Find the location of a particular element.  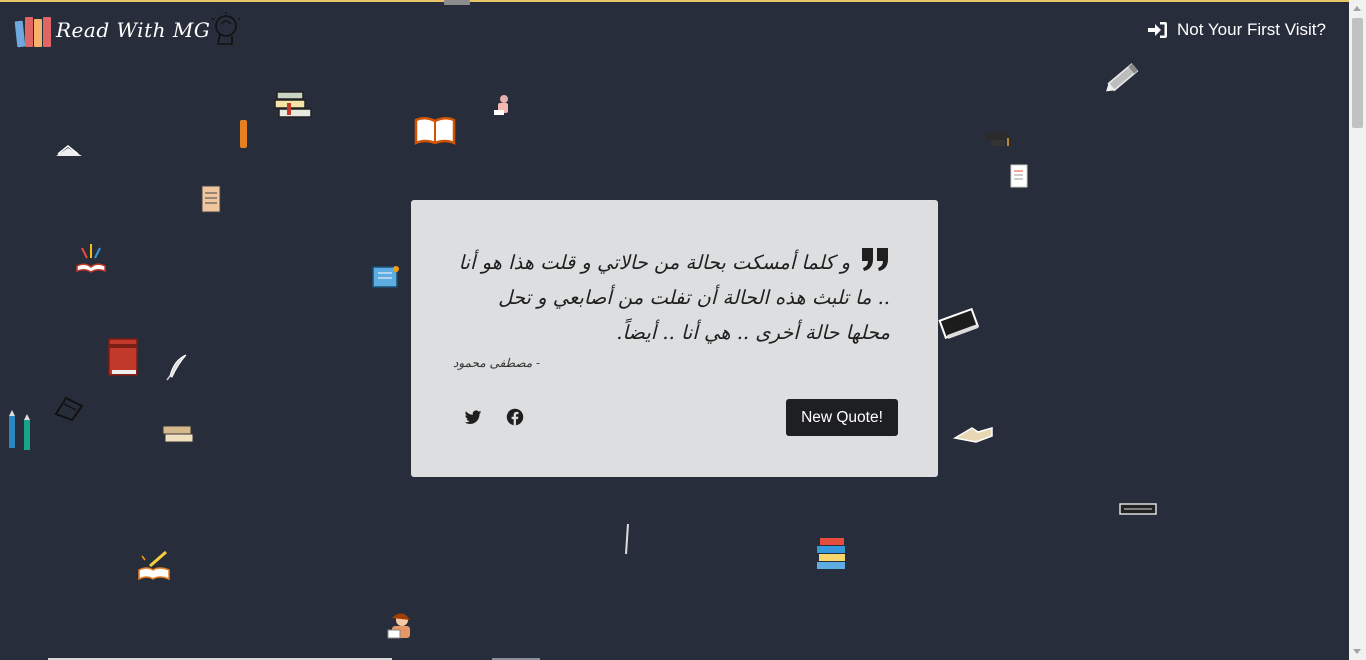

site-logo: Read With MG is located at coordinates (128, 30).